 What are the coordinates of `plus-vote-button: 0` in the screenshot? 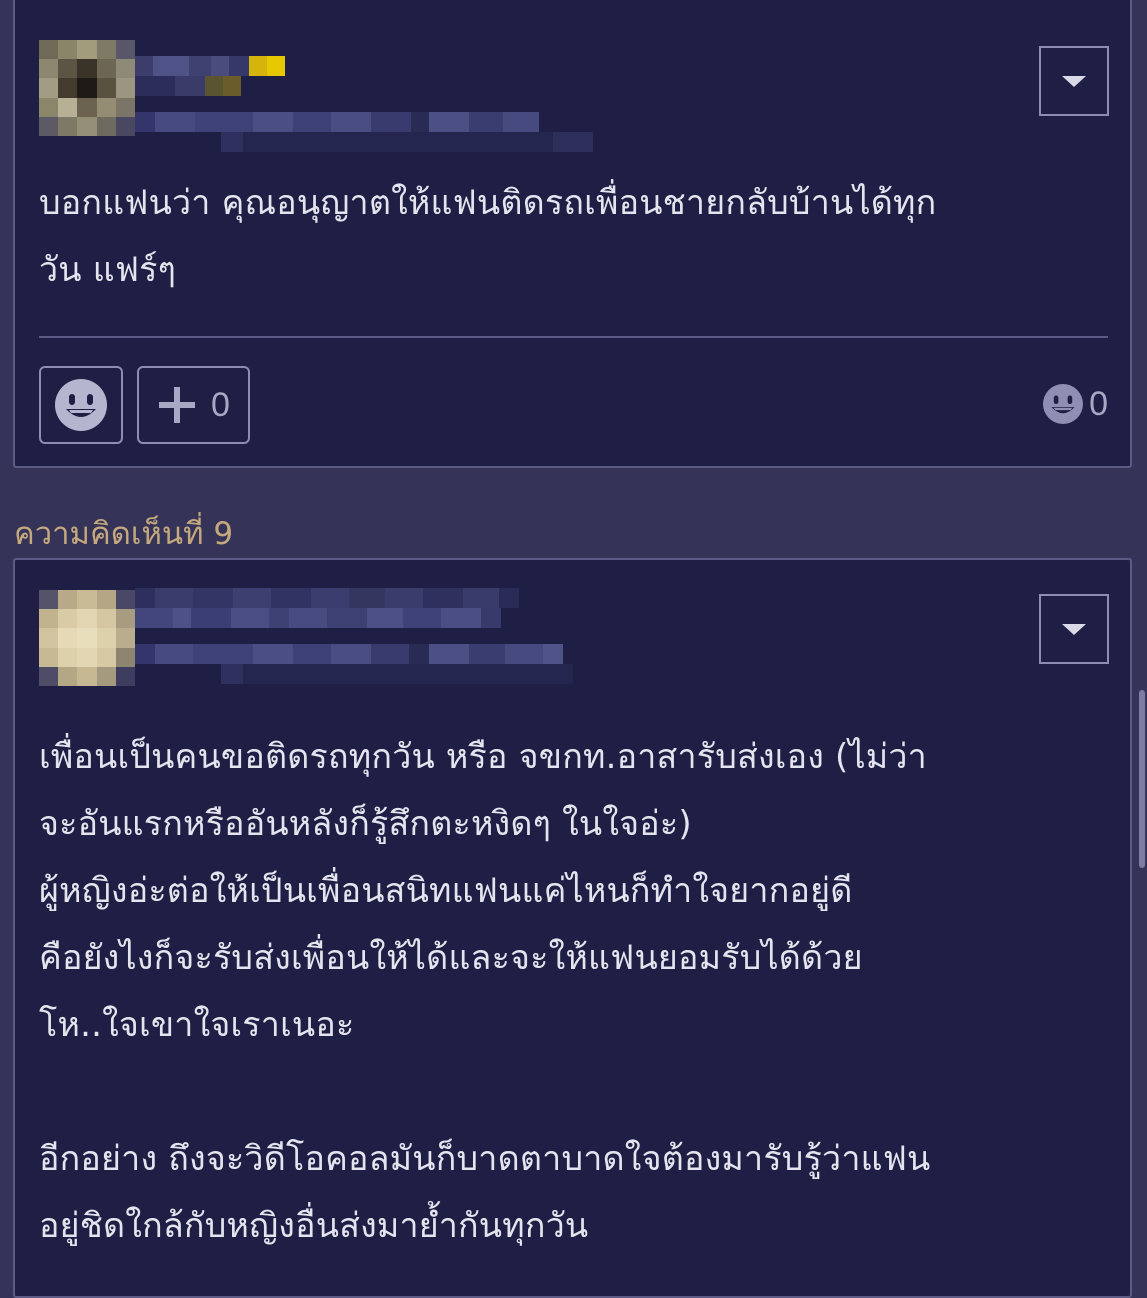 It's located at (193, 405).